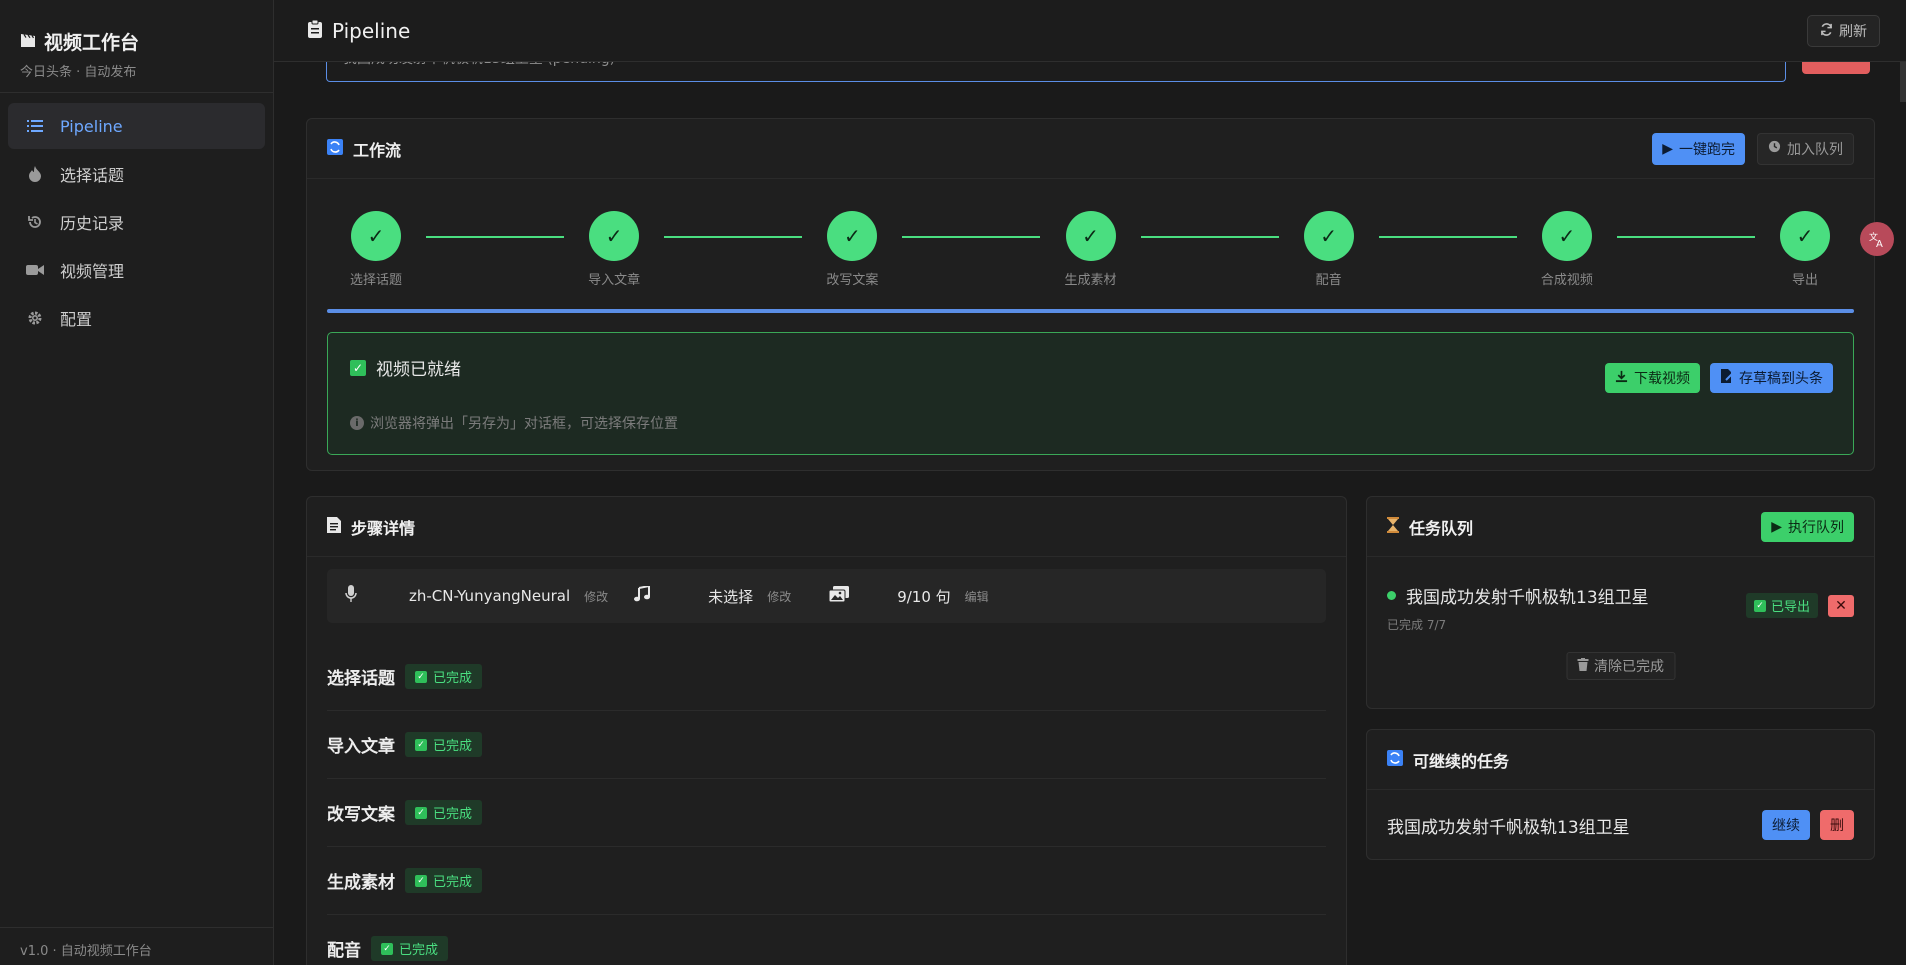 The image size is (1906, 965). Describe the element at coordinates (1804, 280) in the screenshot. I see `step-label: 导出` at that location.